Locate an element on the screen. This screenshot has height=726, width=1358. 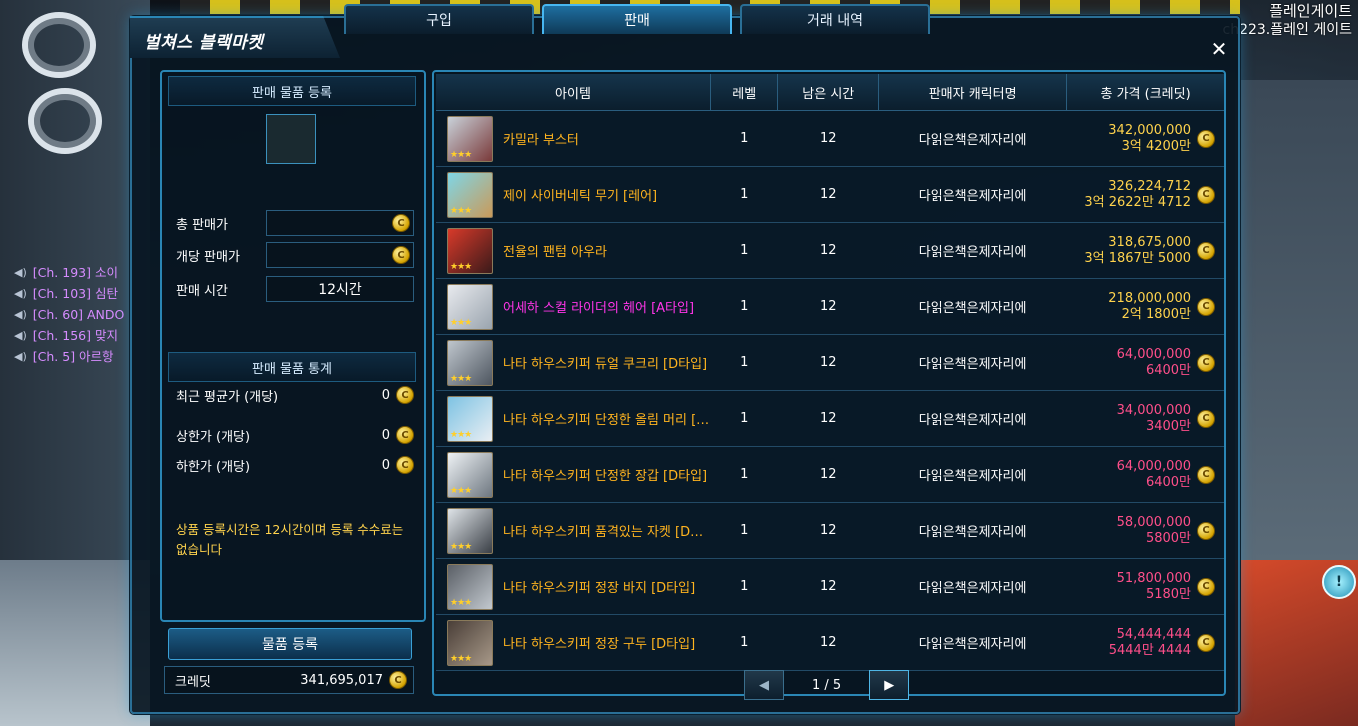
price-value: 64,000,000 is located at coordinates (1153, 354).